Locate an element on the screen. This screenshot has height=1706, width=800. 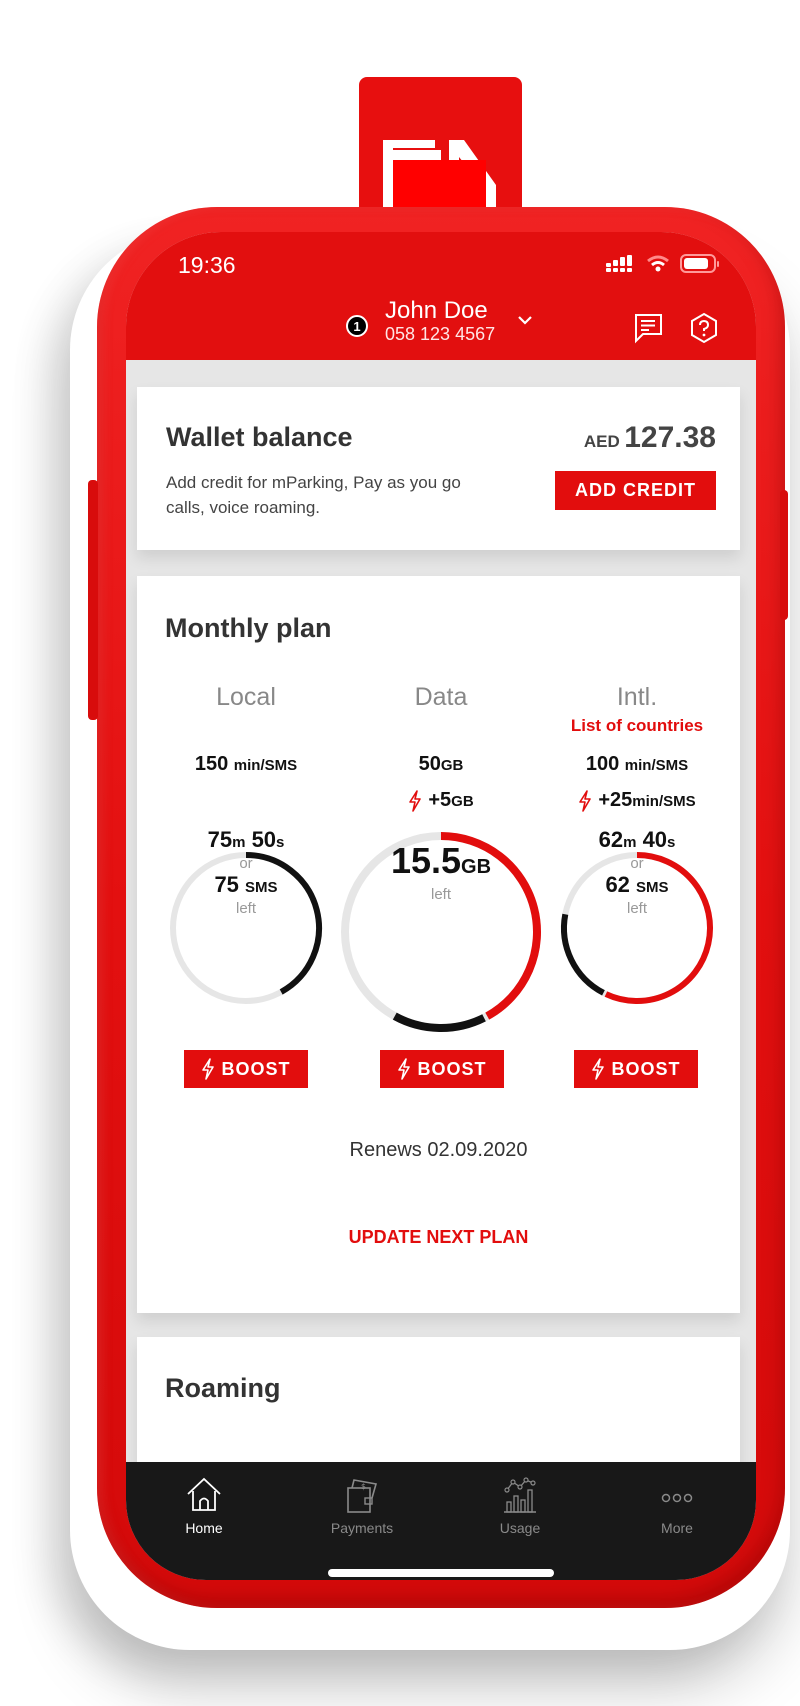
tab-home: Home is located at coordinates (204, 1506).